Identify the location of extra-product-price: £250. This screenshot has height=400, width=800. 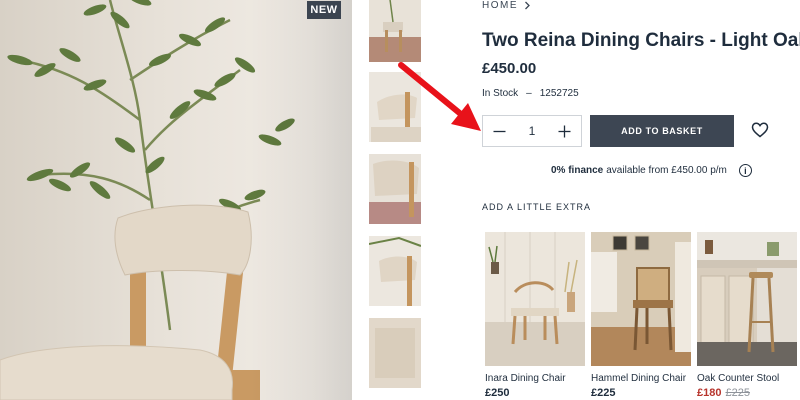
(497, 393).